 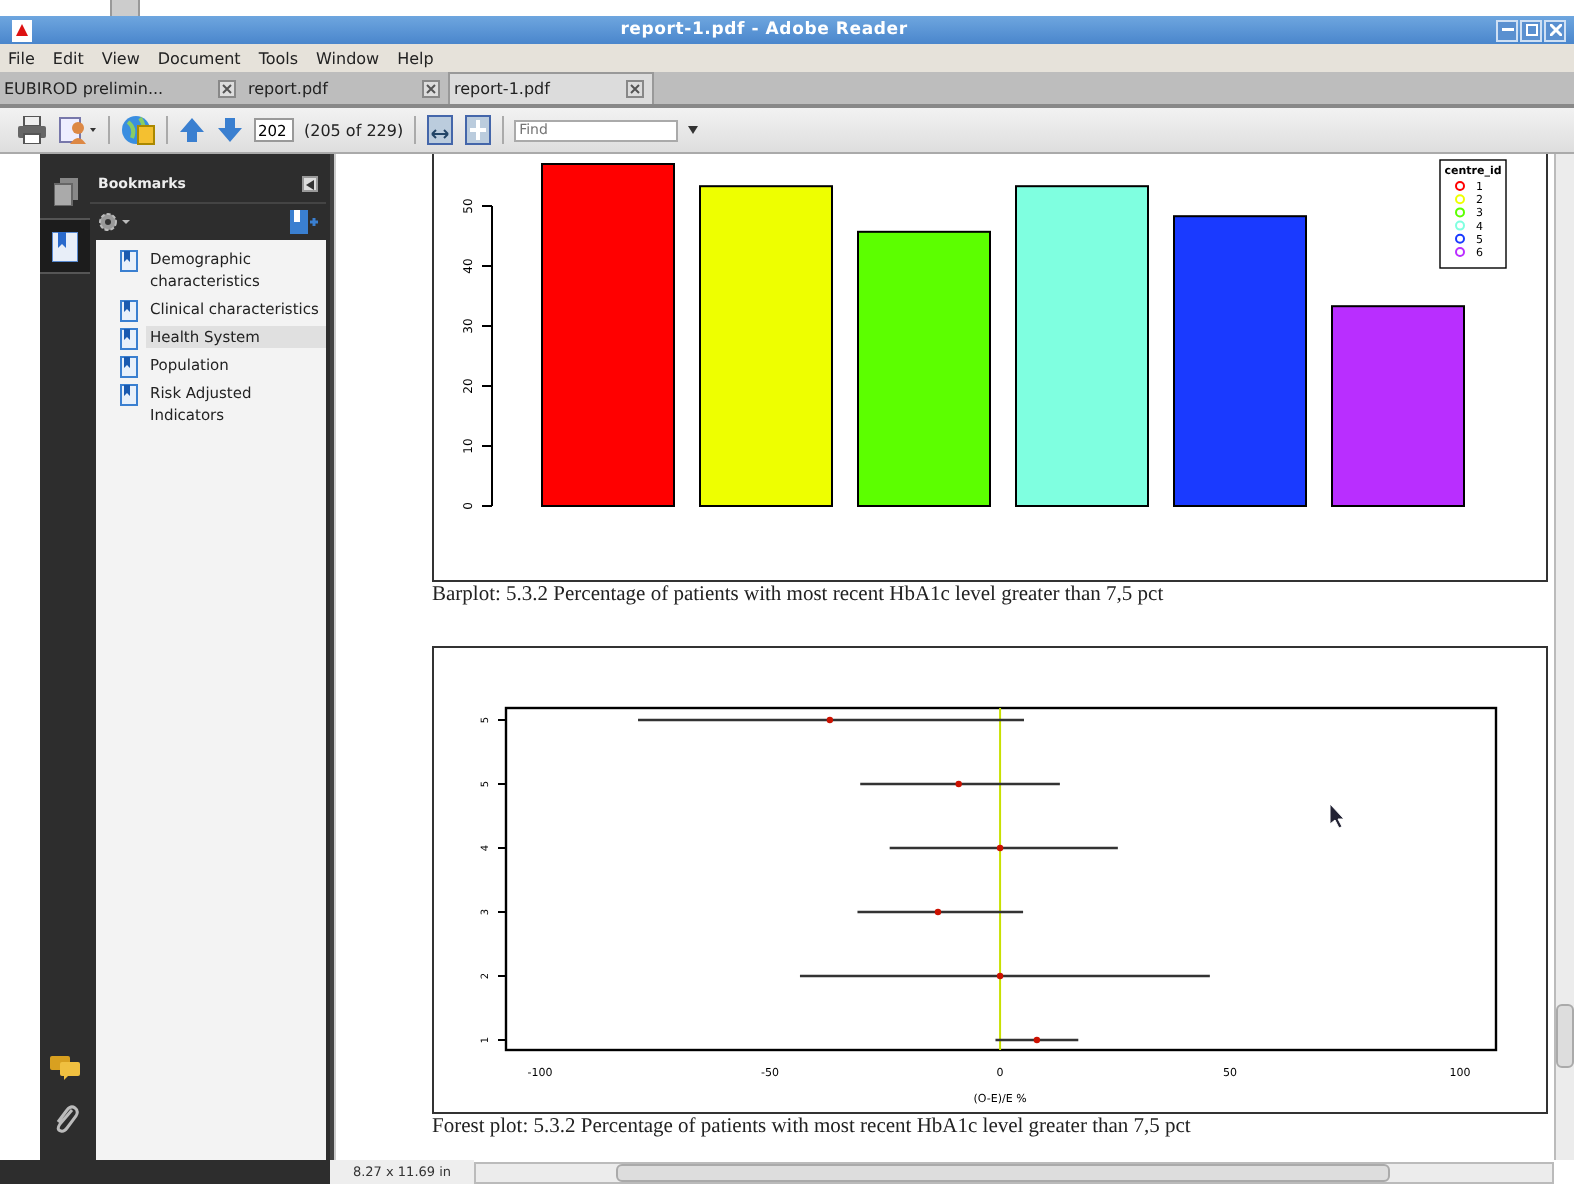 I want to click on arrow-down-icon, so click(x=230, y=130).